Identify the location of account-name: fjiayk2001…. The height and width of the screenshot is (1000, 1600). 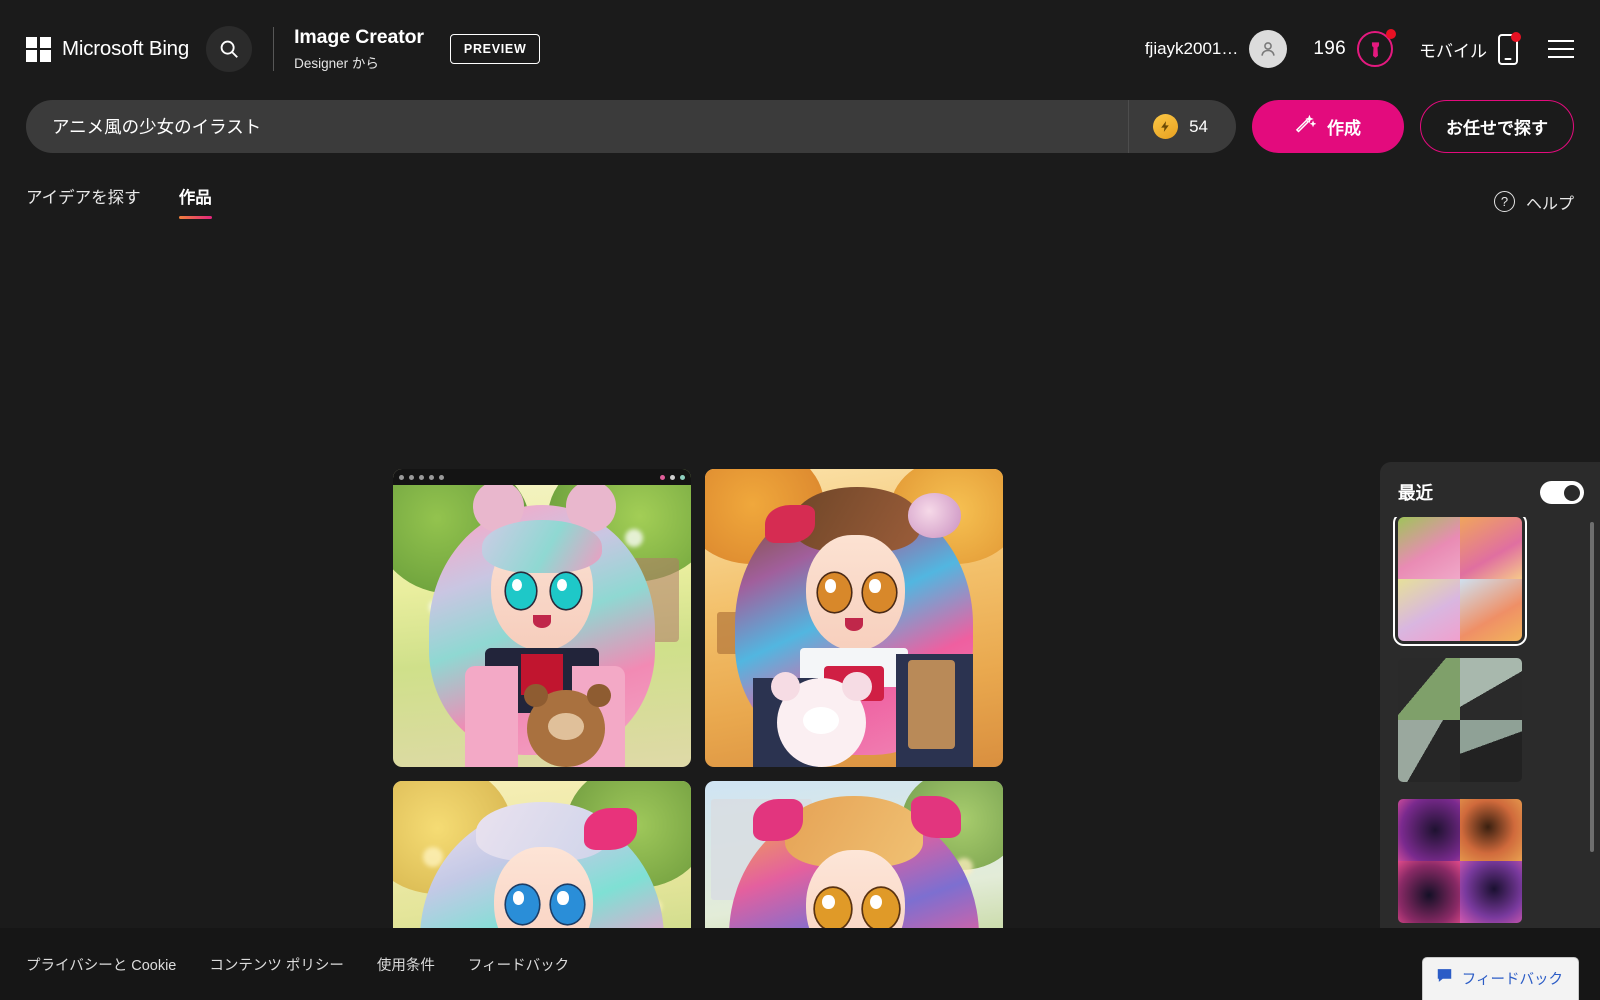
(1192, 49).